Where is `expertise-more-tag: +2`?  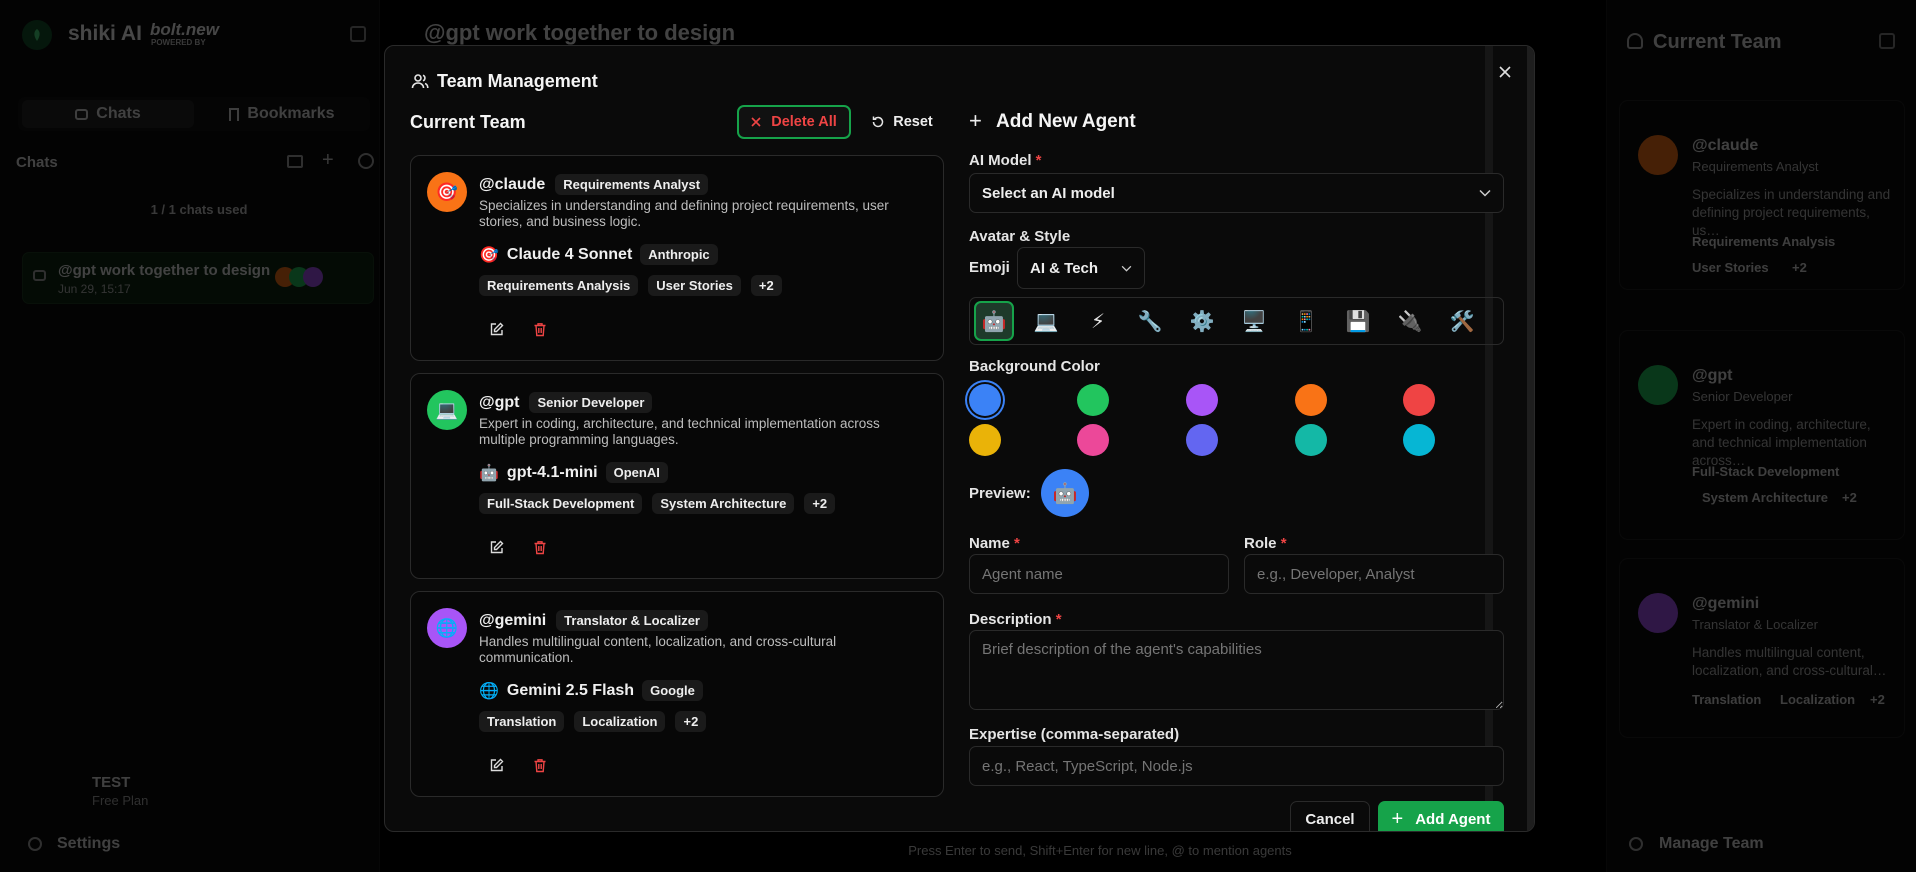
expertise-more-tag: +2 is located at coordinates (820, 503).